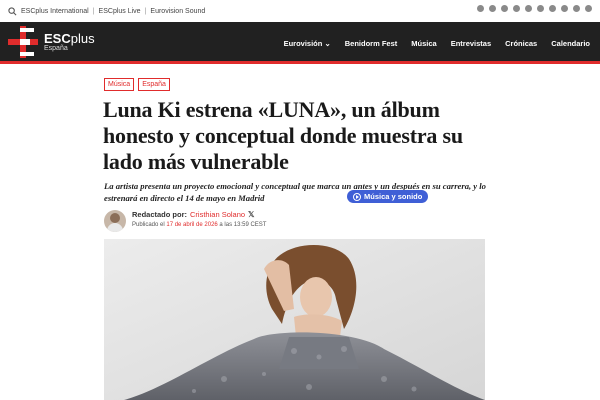 This screenshot has height=400, width=600. I want to click on logo-mark-icon, so click(23, 41).